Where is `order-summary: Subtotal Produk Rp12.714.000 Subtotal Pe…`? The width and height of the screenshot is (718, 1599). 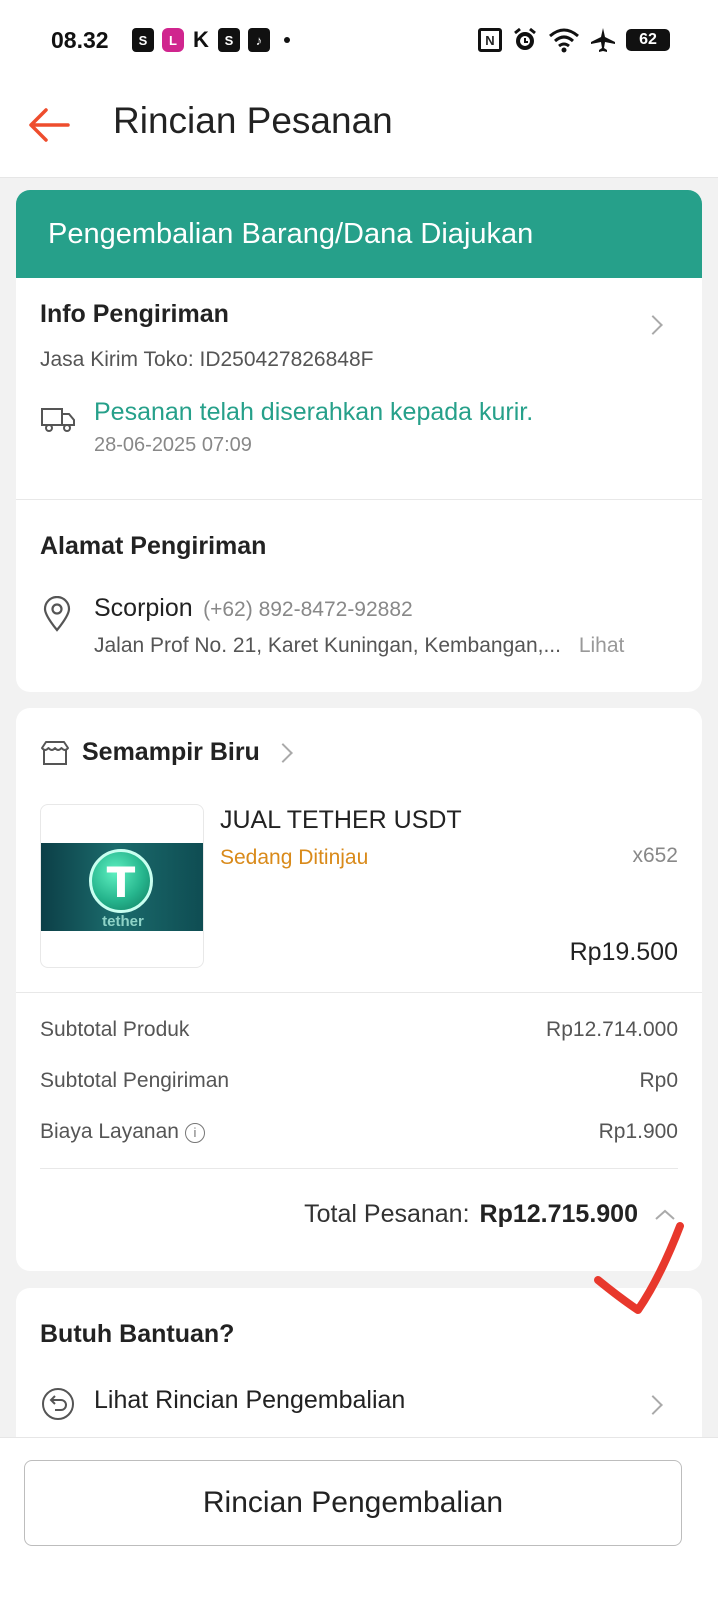
order-summary: Subtotal Produk Rp12.714.000 Subtotal Pe… is located at coordinates (359, 1094).